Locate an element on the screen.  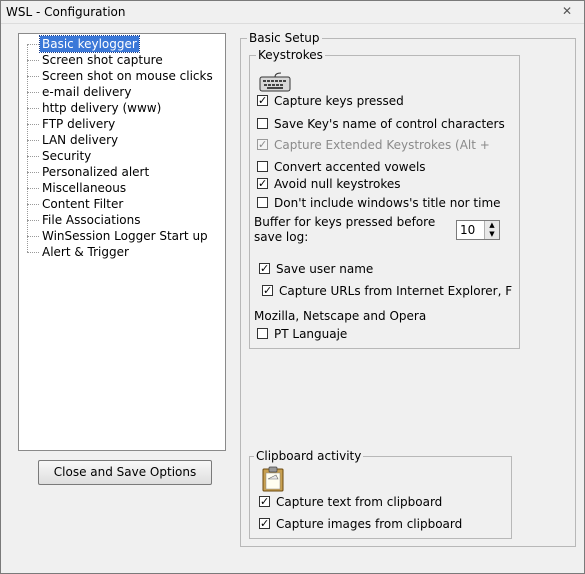
checkbox-label: Save Key's name of control characters is located at coordinates (389, 124).